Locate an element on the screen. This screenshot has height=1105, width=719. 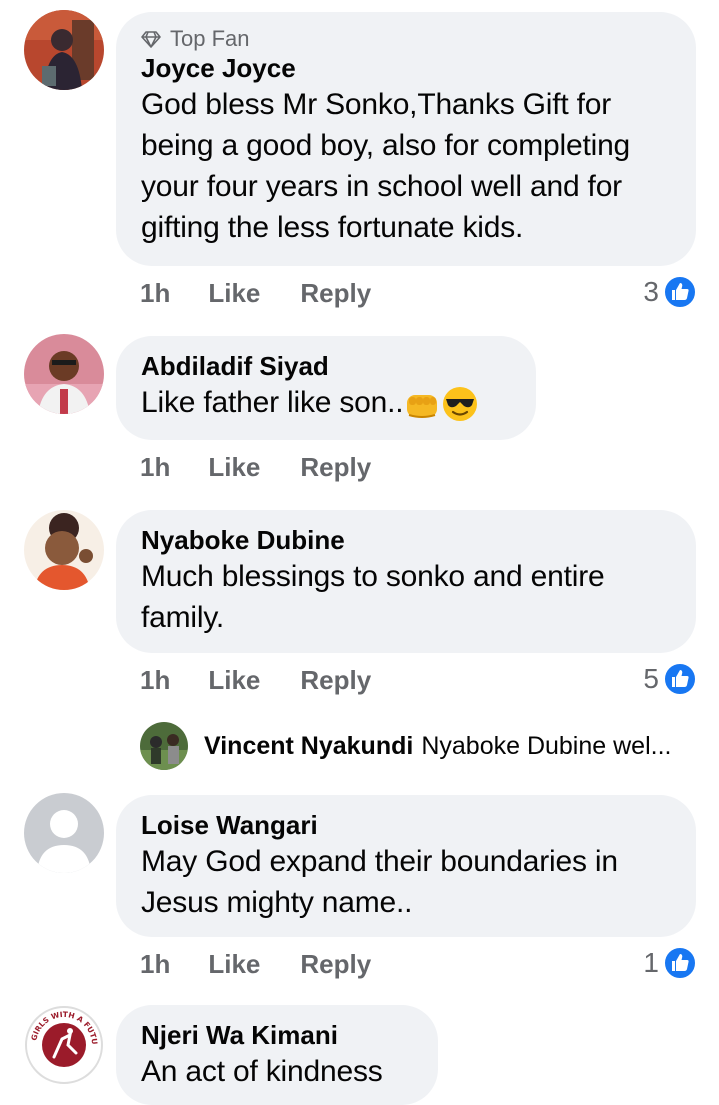
comment-bubble: Njeri Wa Kimani An act of kindness is located at coordinates (277, 1055).